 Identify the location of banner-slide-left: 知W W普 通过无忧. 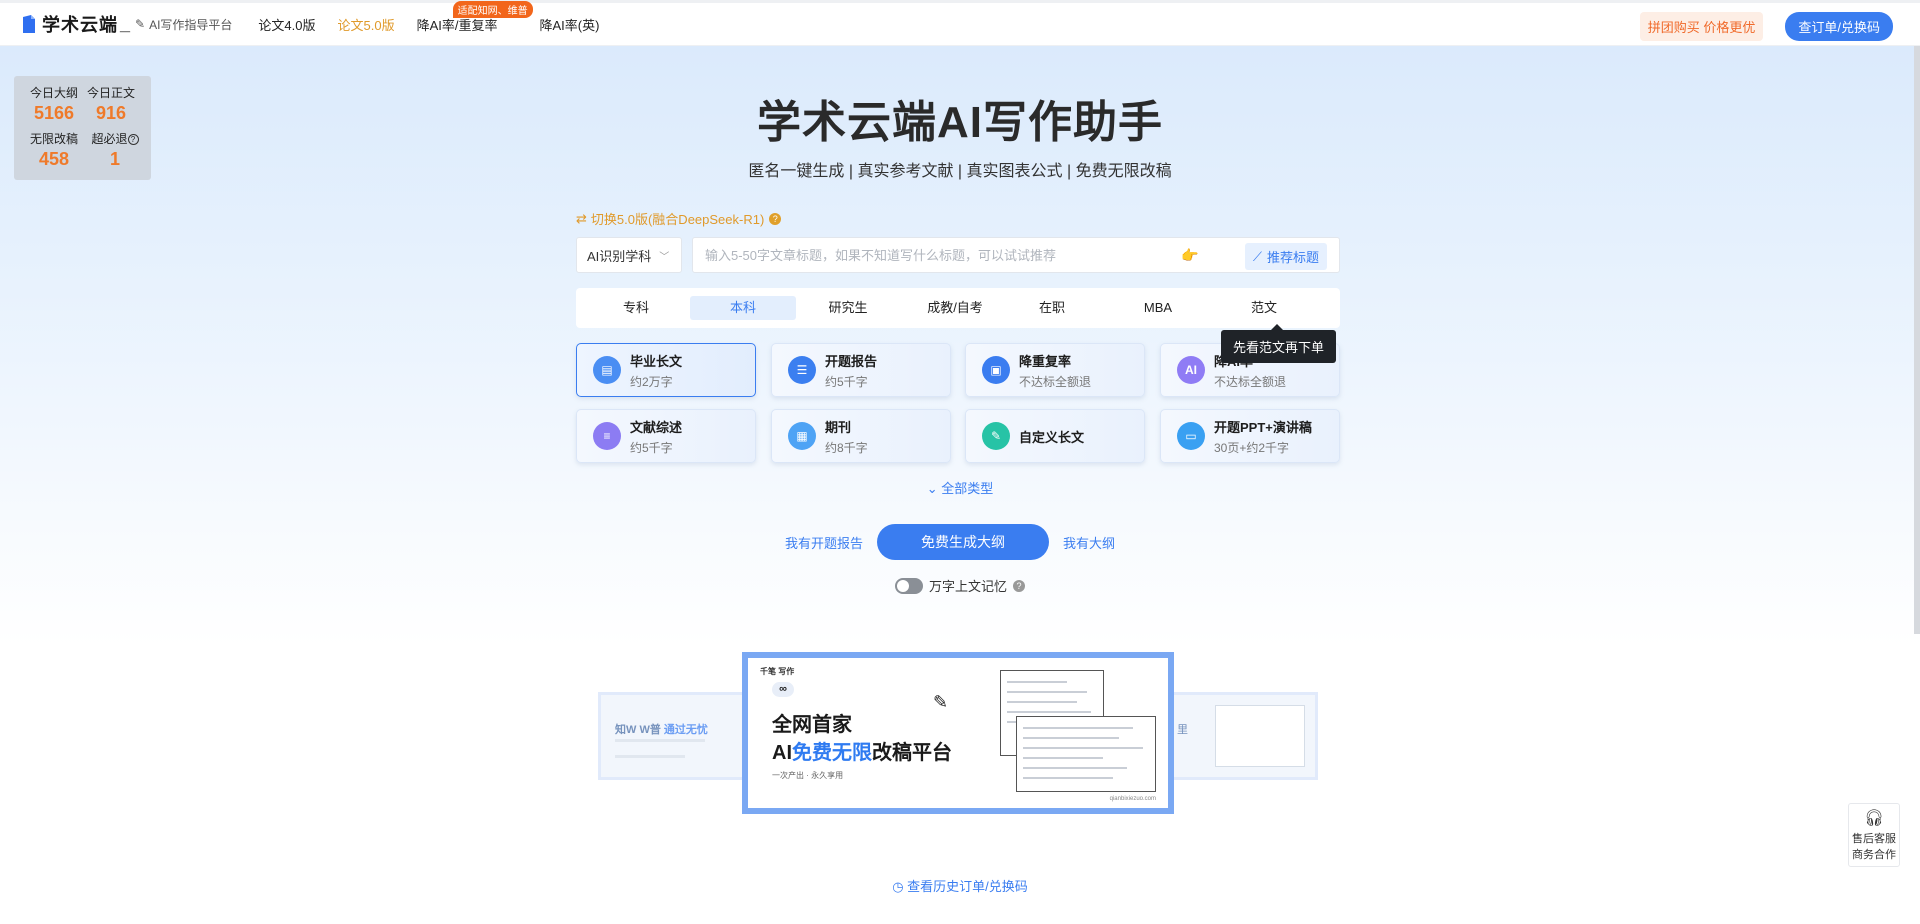
(673, 736).